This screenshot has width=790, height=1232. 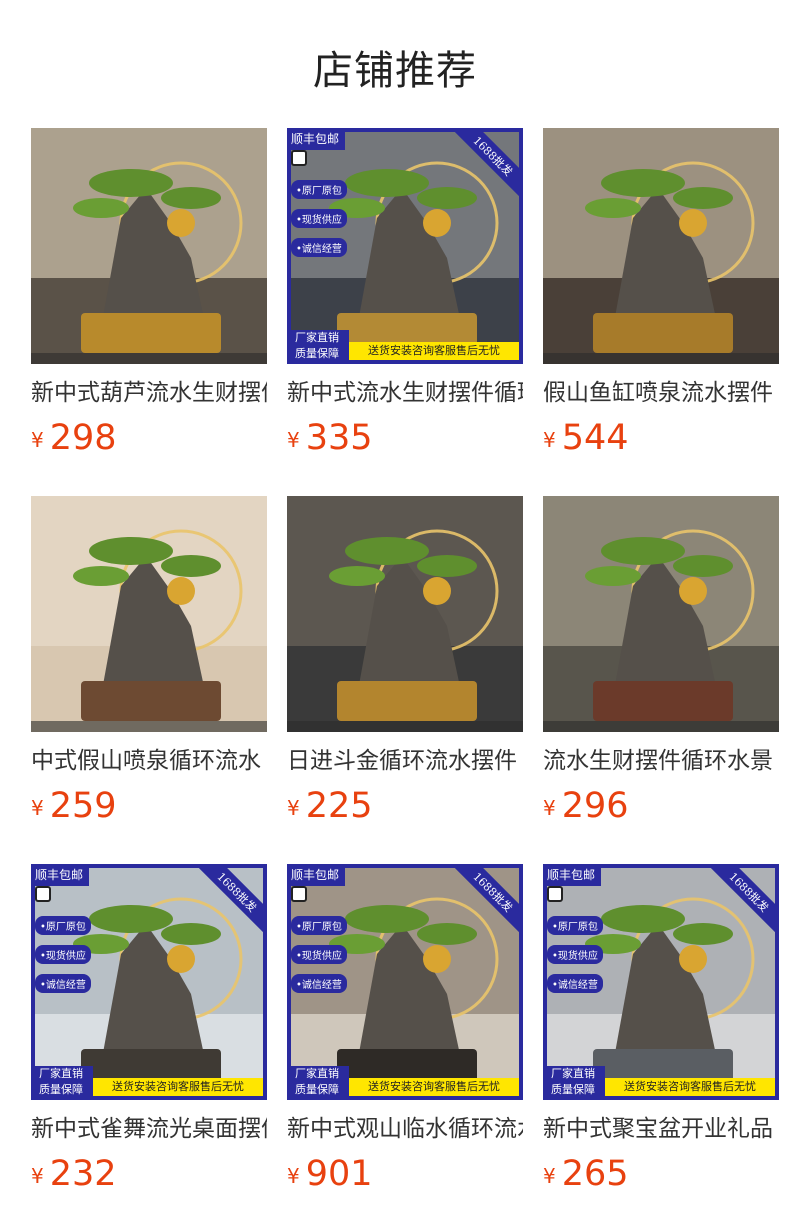 I want to click on price-value: 225, so click(x=339, y=806).